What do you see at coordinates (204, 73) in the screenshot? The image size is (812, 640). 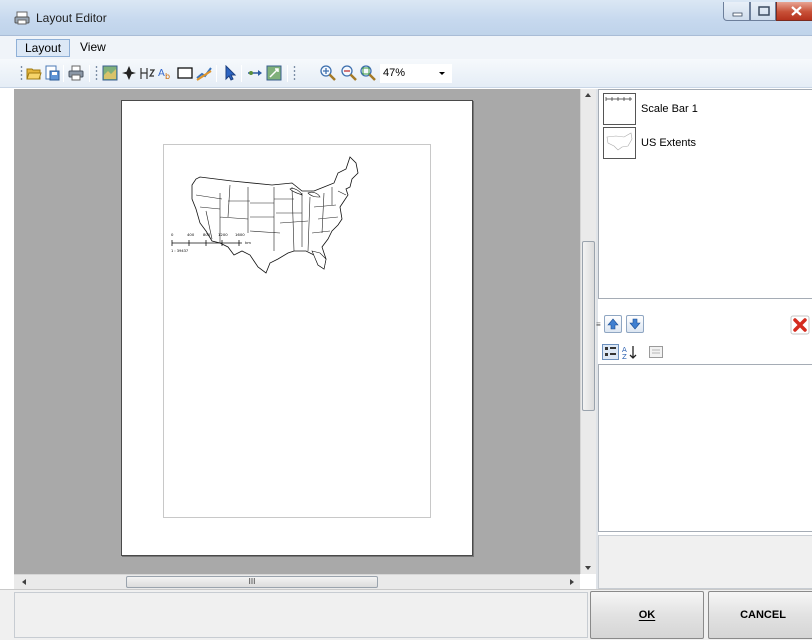 I see `bitmap-icon` at bounding box center [204, 73].